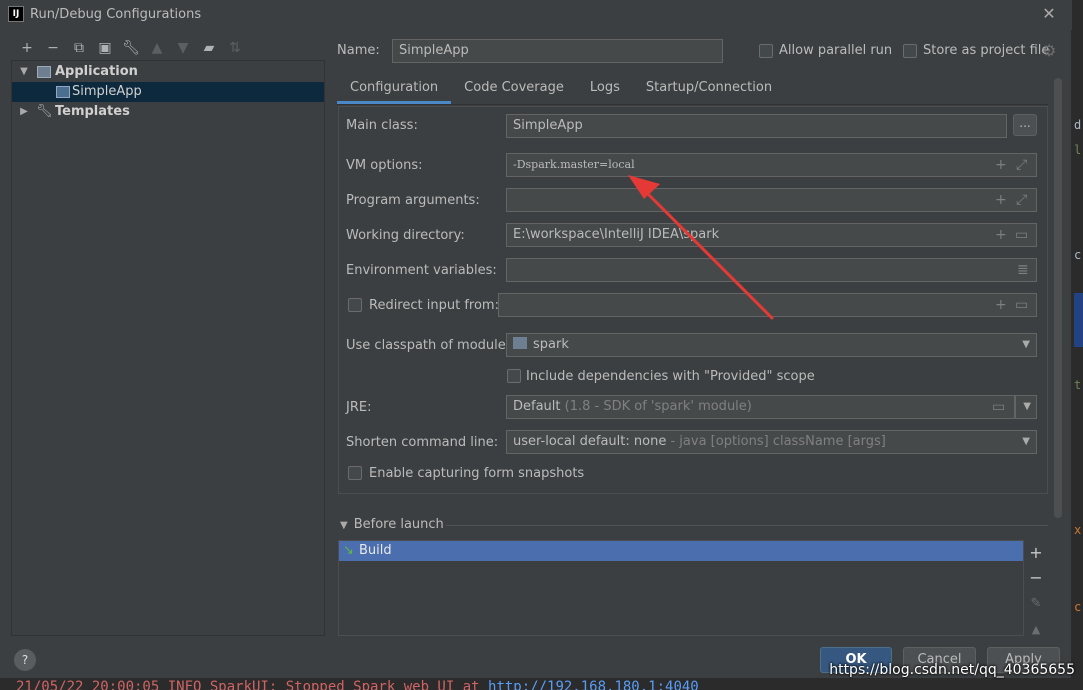 The width and height of the screenshot is (1083, 690). Describe the element at coordinates (514, 90) in the screenshot. I see `tab-code-coverage: Code Coverage` at that location.